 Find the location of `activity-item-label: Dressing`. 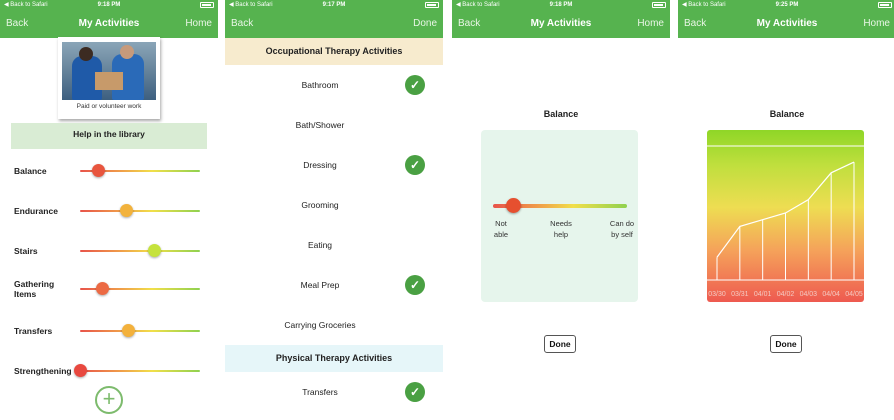

activity-item-label: Dressing is located at coordinates (320, 165).